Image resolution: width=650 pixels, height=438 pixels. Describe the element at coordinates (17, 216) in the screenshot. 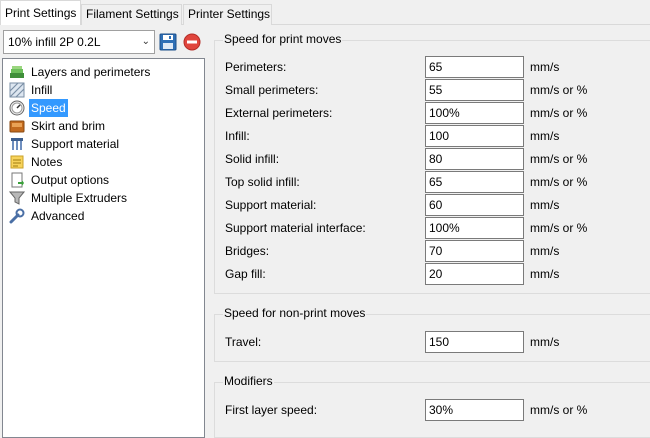

I see `wrench-icon` at that location.